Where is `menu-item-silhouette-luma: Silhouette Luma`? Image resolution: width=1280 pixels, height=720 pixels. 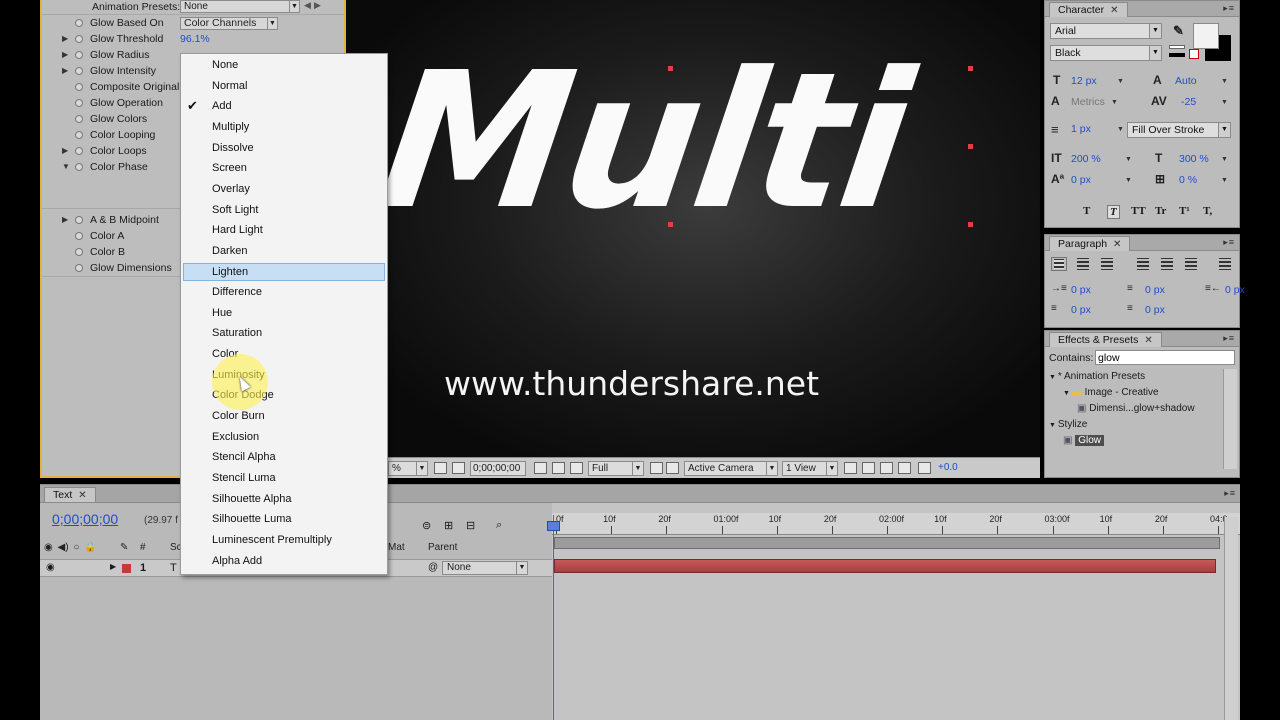 menu-item-silhouette-luma: Silhouette Luma is located at coordinates (284, 519).